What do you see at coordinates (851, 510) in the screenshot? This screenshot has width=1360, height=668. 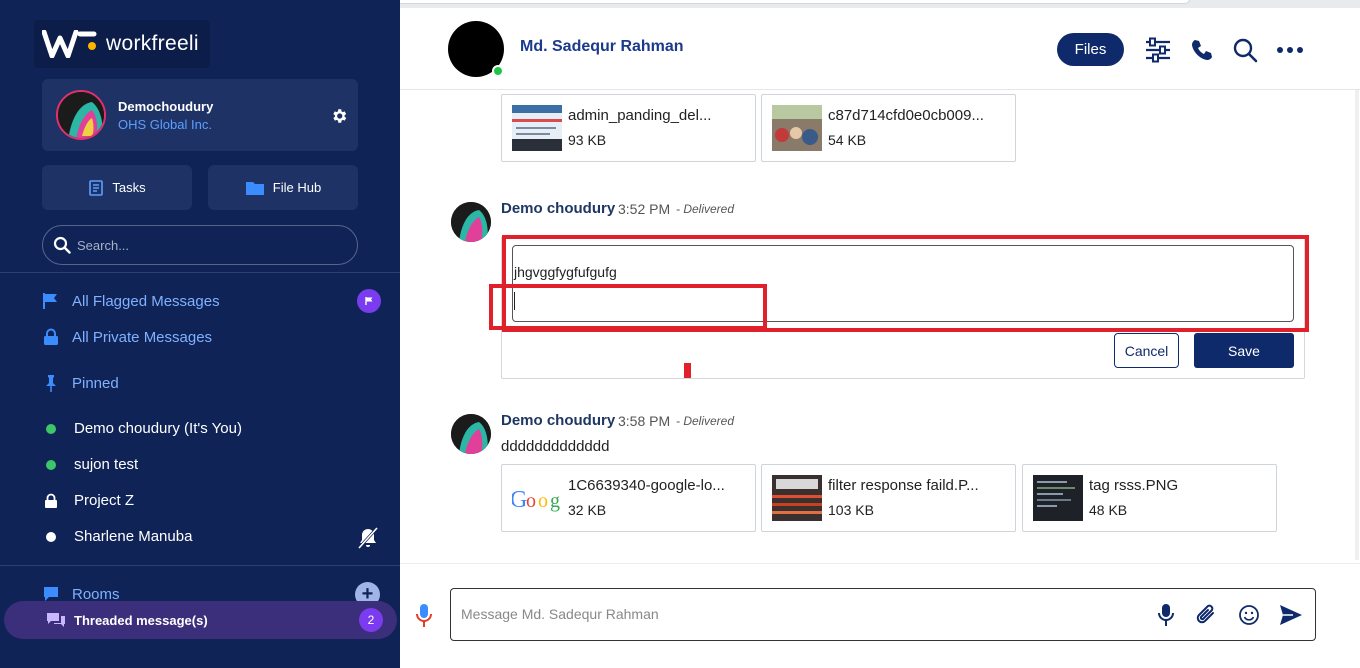 I see `attachment-size: 103 KB` at bounding box center [851, 510].